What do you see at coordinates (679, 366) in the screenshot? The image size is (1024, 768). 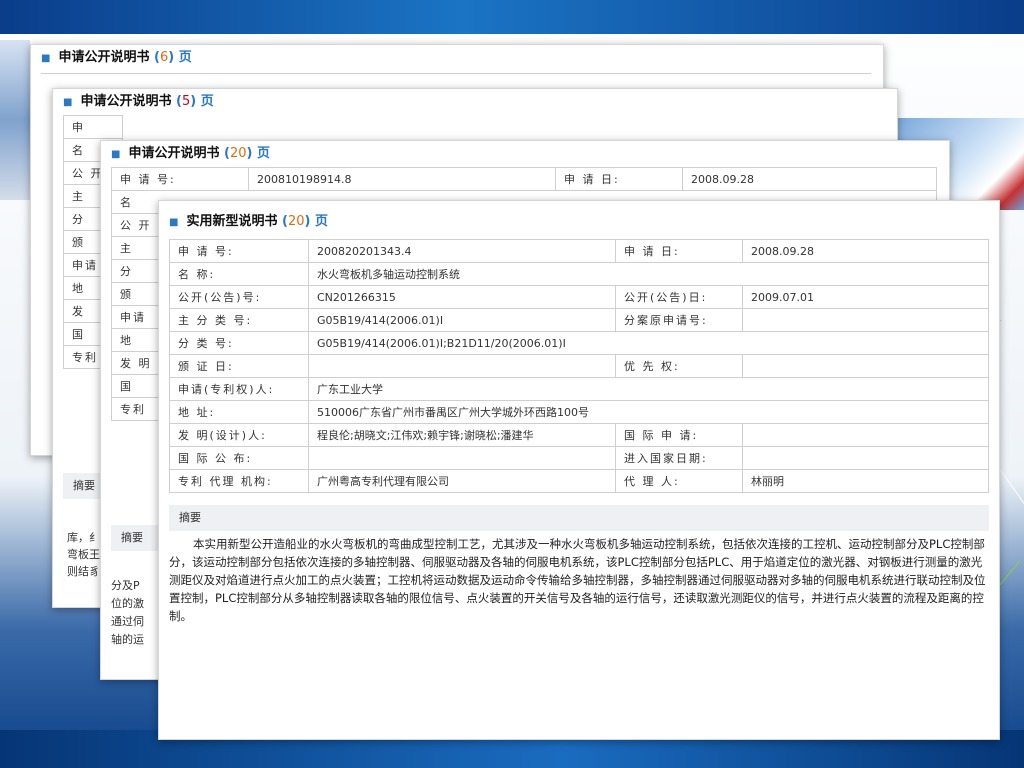 I see `field-label: 优 先 权:` at bounding box center [679, 366].